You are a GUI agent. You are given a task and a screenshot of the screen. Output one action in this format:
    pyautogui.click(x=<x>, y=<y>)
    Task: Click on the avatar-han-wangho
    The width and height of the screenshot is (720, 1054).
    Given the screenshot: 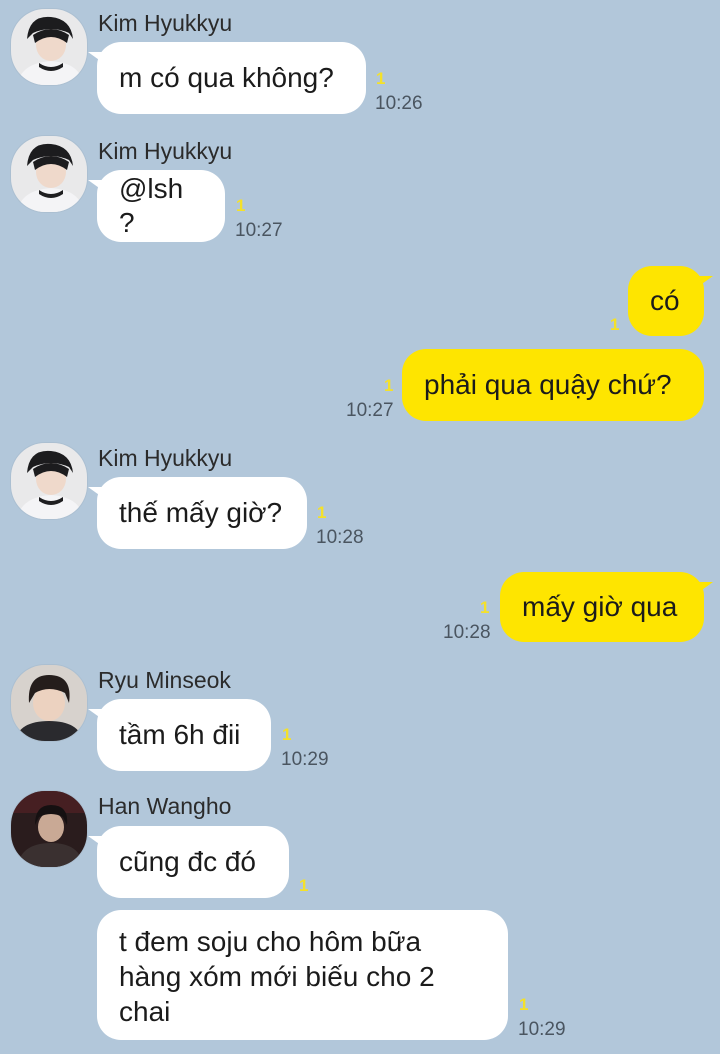 What is the action you would take?
    pyautogui.click(x=49, y=829)
    